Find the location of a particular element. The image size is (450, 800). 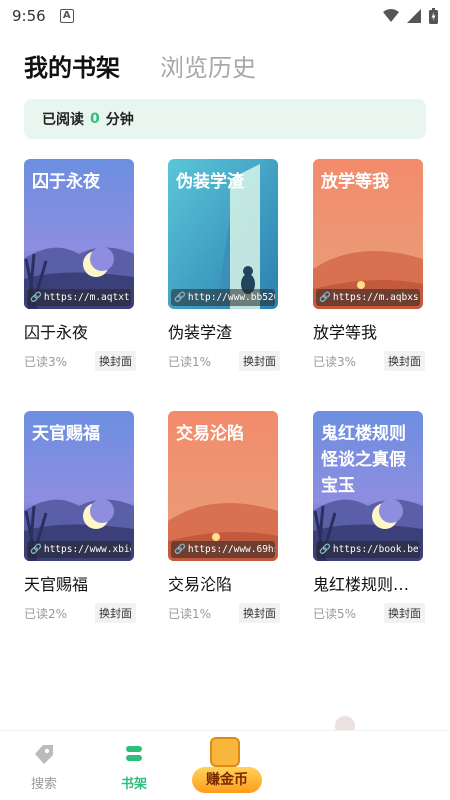

cover-title: 伪装学渣 is located at coordinates (210, 182).